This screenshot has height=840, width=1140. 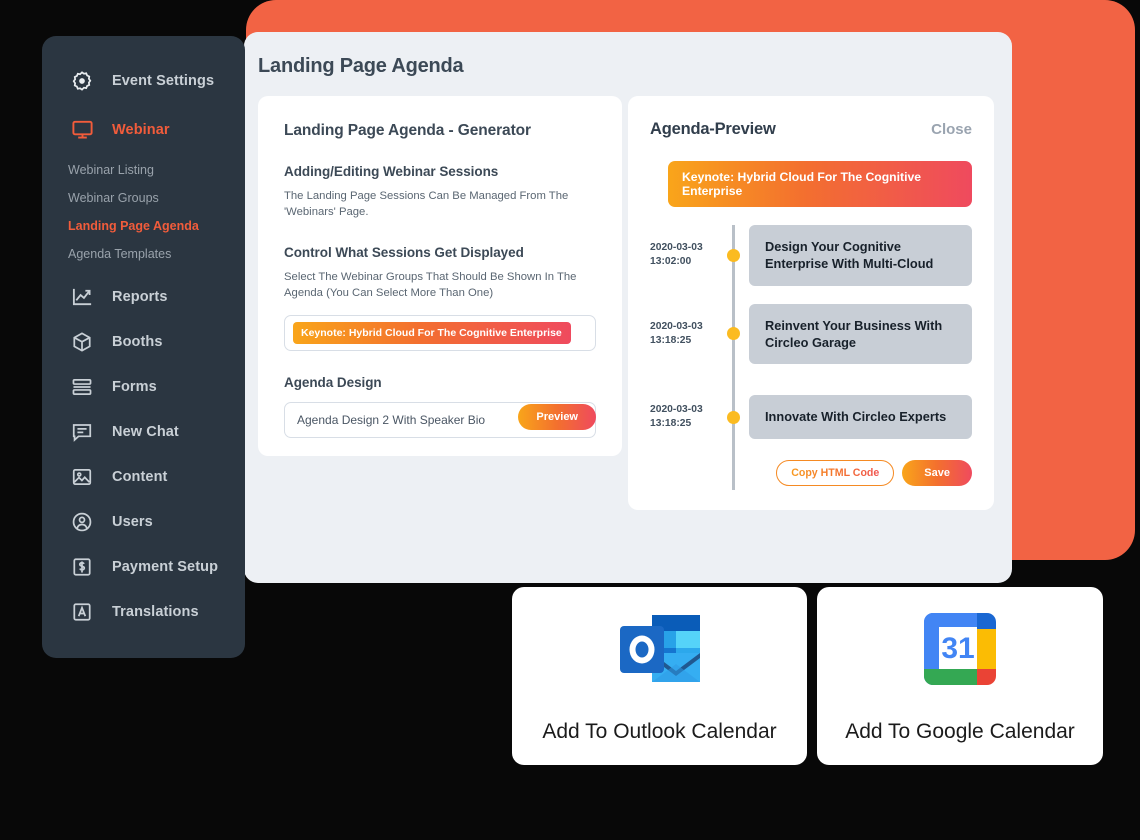 I want to click on sidebar-item-label: Payment Setup, so click(x=165, y=566).